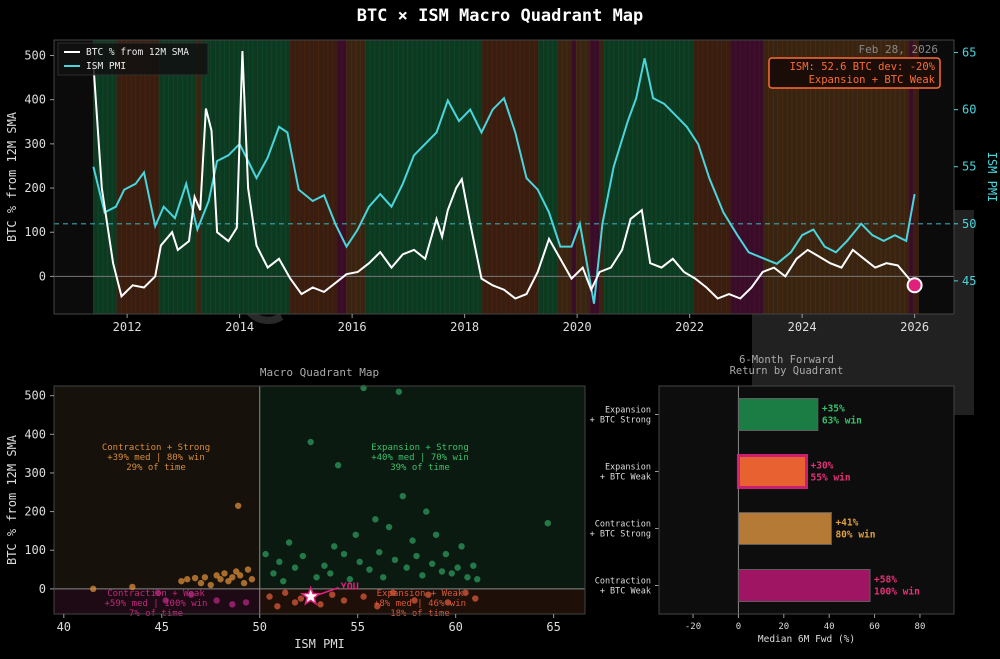  I want to click on x-tick-label: 2026, so click(914, 327).